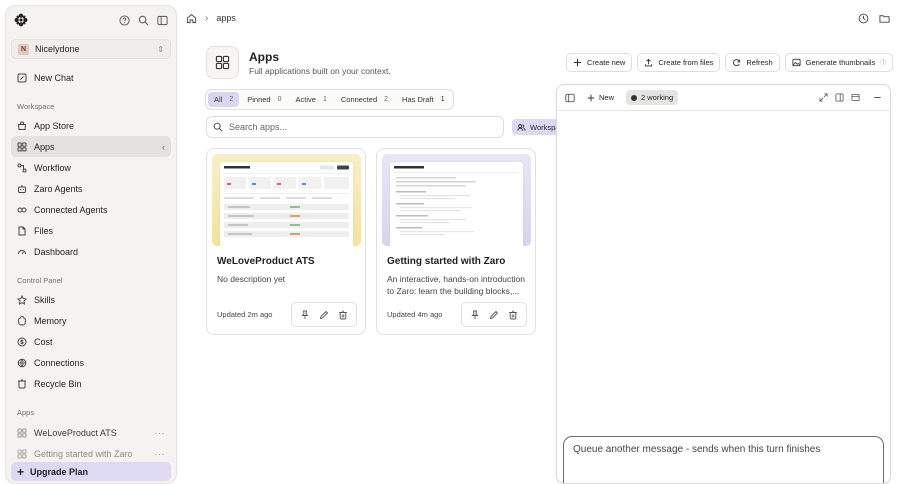 This screenshot has width=900, height=484. What do you see at coordinates (91, 320) in the screenshot?
I see `sidebar-item-memory: Memory` at bounding box center [91, 320].